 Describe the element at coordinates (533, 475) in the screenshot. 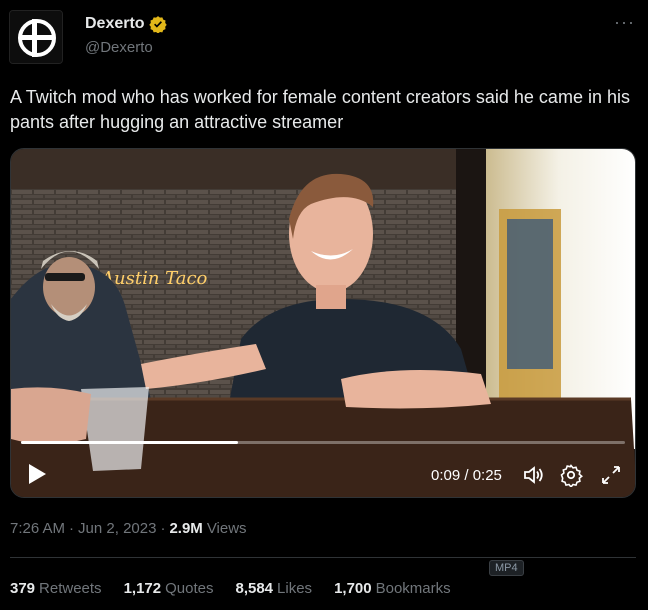

I see `volume-icon` at that location.